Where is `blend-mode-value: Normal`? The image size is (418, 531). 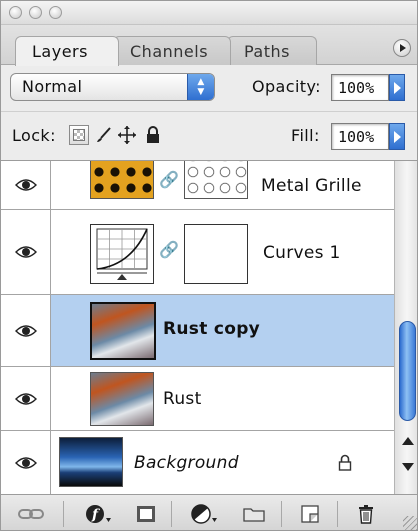 blend-mode-value: Normal is located at coordinates (52, 86).